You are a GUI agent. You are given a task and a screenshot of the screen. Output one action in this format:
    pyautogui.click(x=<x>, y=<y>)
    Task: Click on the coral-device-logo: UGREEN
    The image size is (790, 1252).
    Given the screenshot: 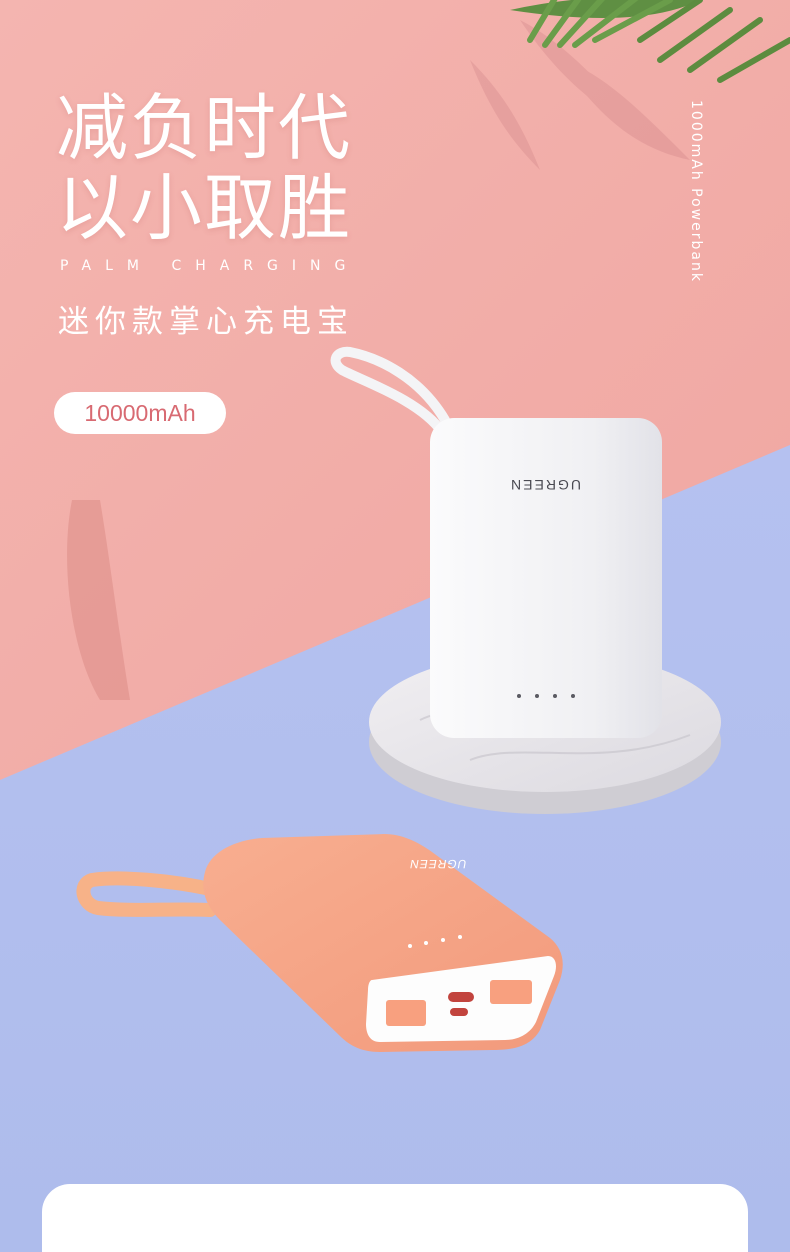 What is the action you would take?
    pyautogui.click(x=438, y=864)
    